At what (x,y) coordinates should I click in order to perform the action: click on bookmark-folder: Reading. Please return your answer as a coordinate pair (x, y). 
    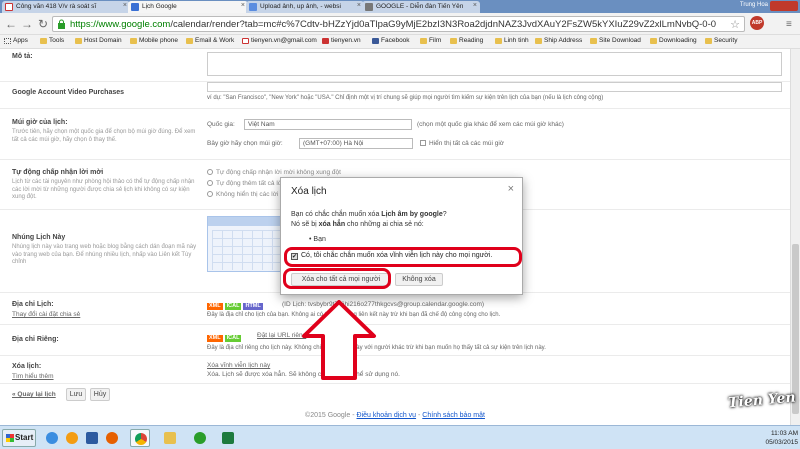
    Looking at the image, I should click on (466, 40).